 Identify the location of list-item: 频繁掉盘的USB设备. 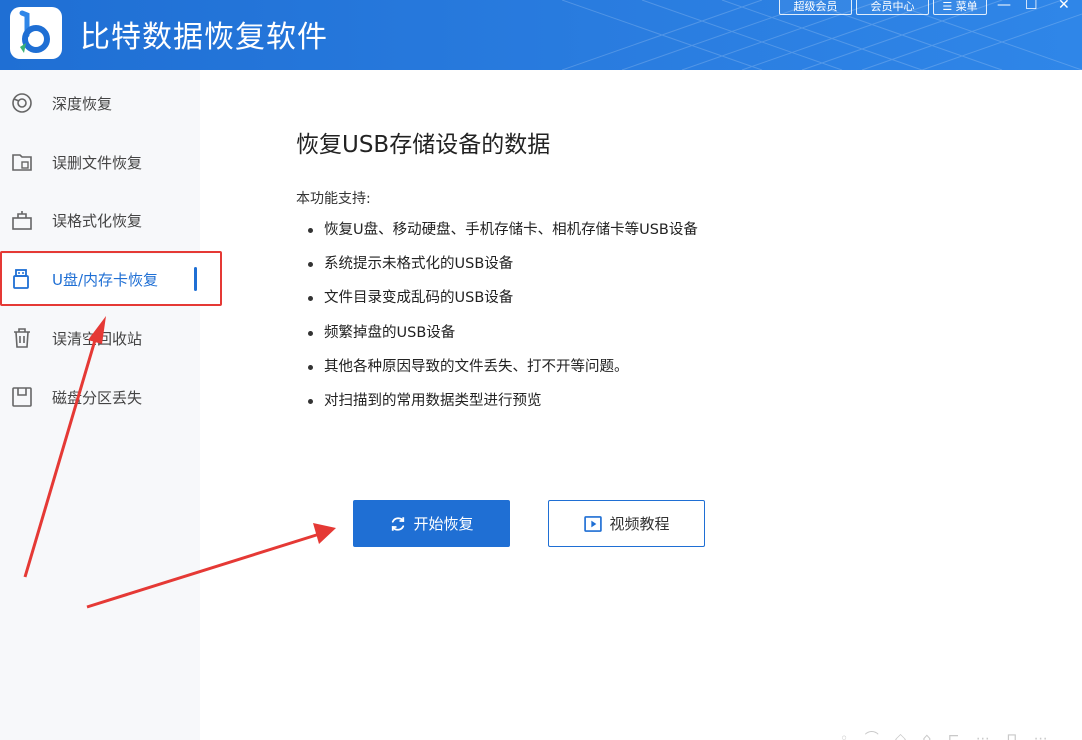
(502, 340).